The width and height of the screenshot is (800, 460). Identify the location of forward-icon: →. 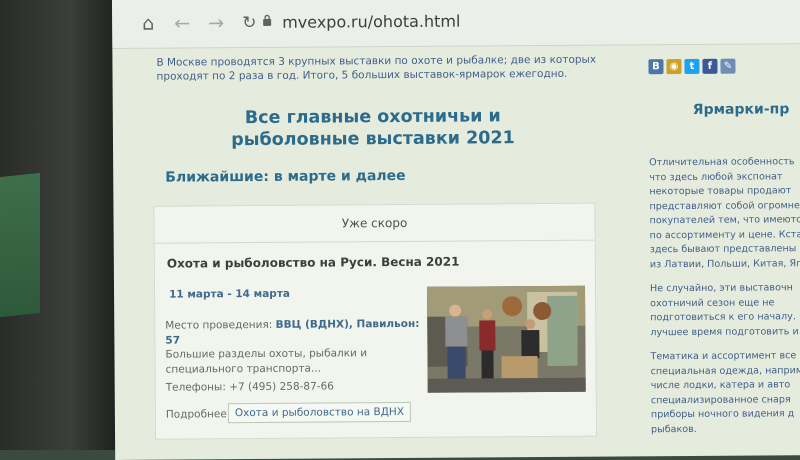
(216, 23).